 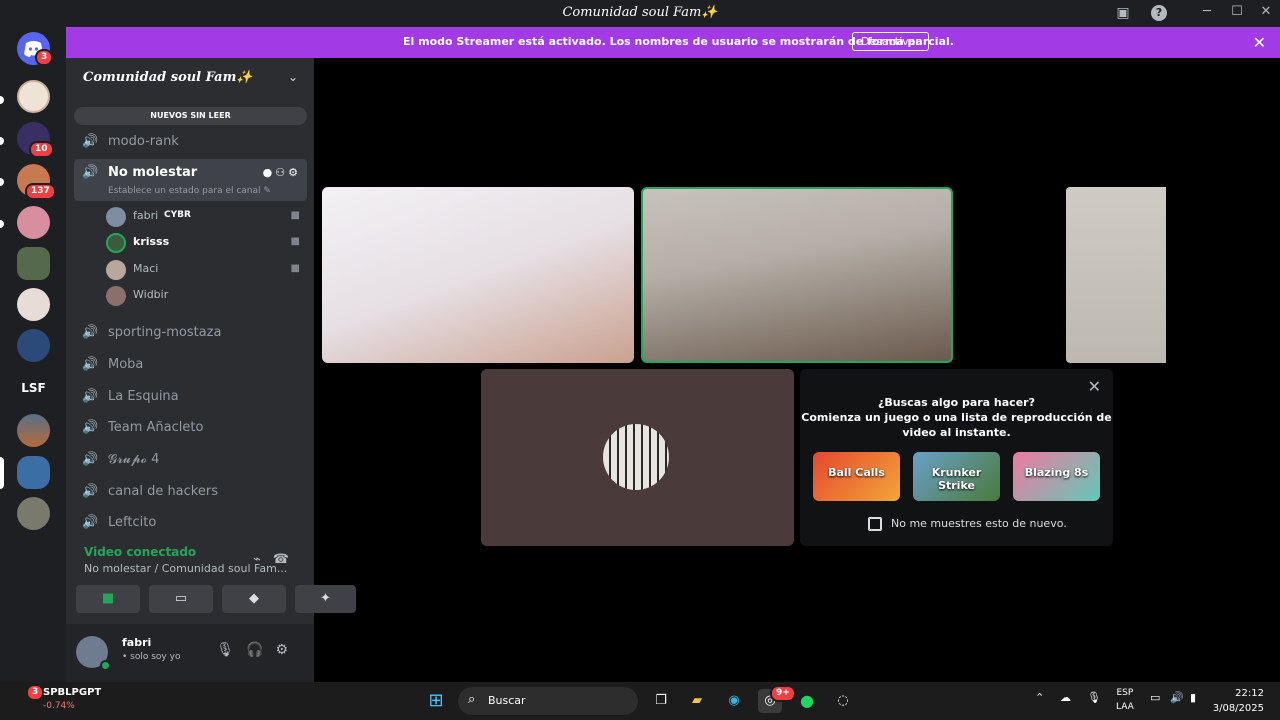 What do you see at coordinates (190, 142) in the screenshot?
I see `channel-modo-rank: 🔊 modo-rank` at bounding box center [190, 142].